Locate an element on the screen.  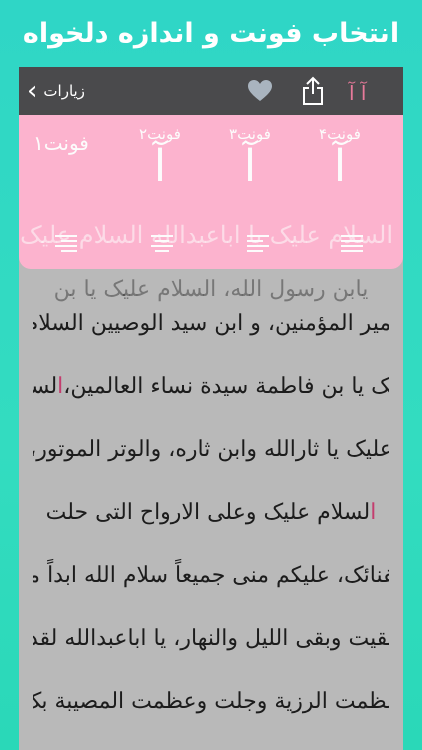
font-option-4: فونت۴ آ is located at coordinates (340, 157).